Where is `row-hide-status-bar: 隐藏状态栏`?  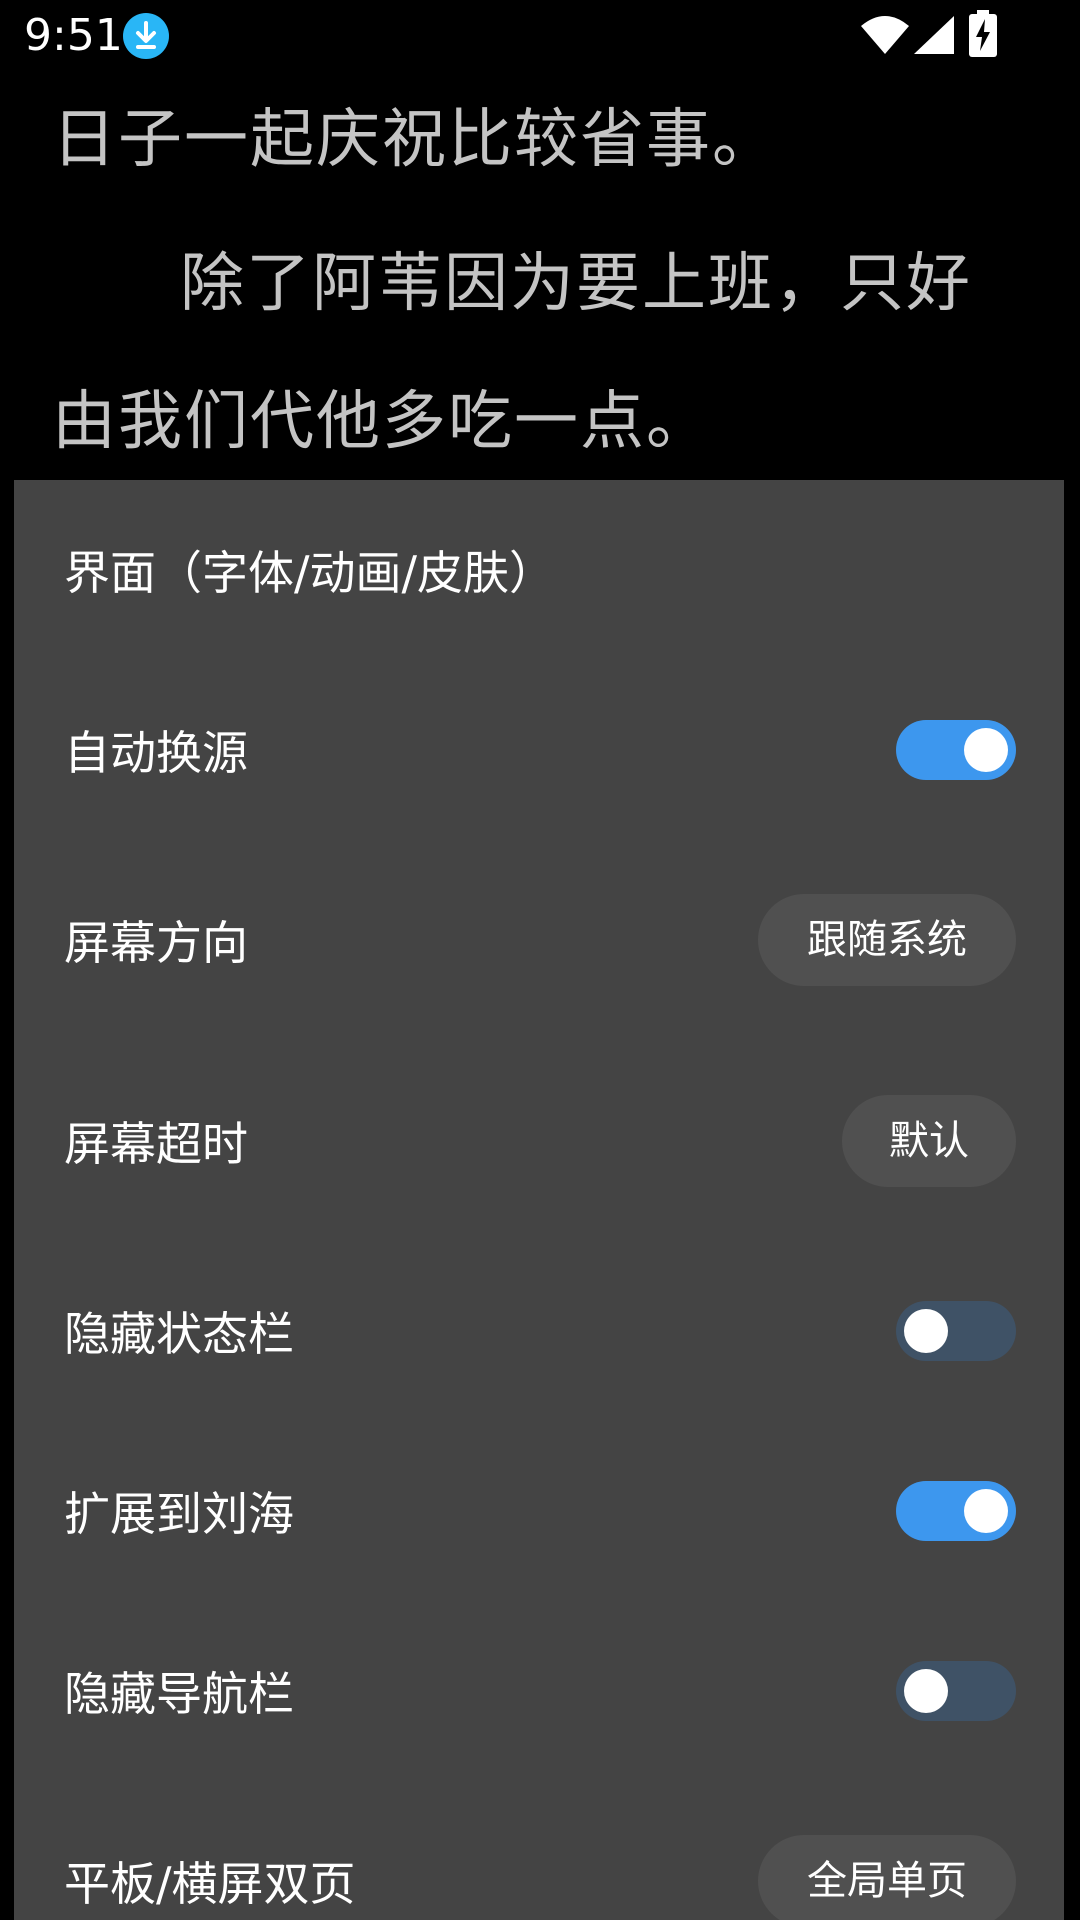
row-hide-status-bar: 隐藏状态栏 is located at coordinates (539, 1331).